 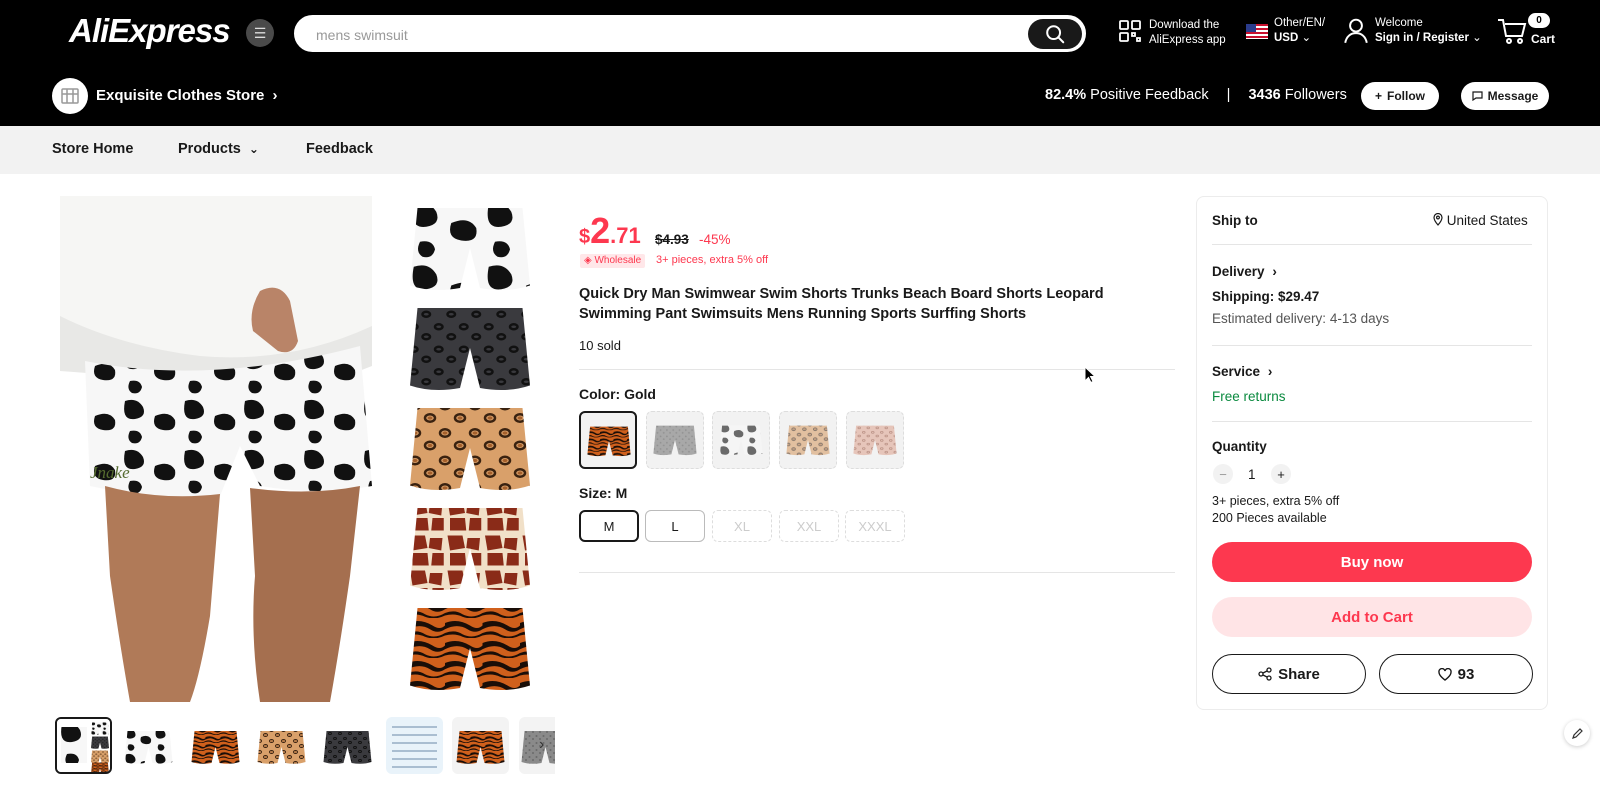 What do you see at coordinates (537, 745) in the screenshot?
I see `thumbnail-8: ›` at bounding box center [537, 745].